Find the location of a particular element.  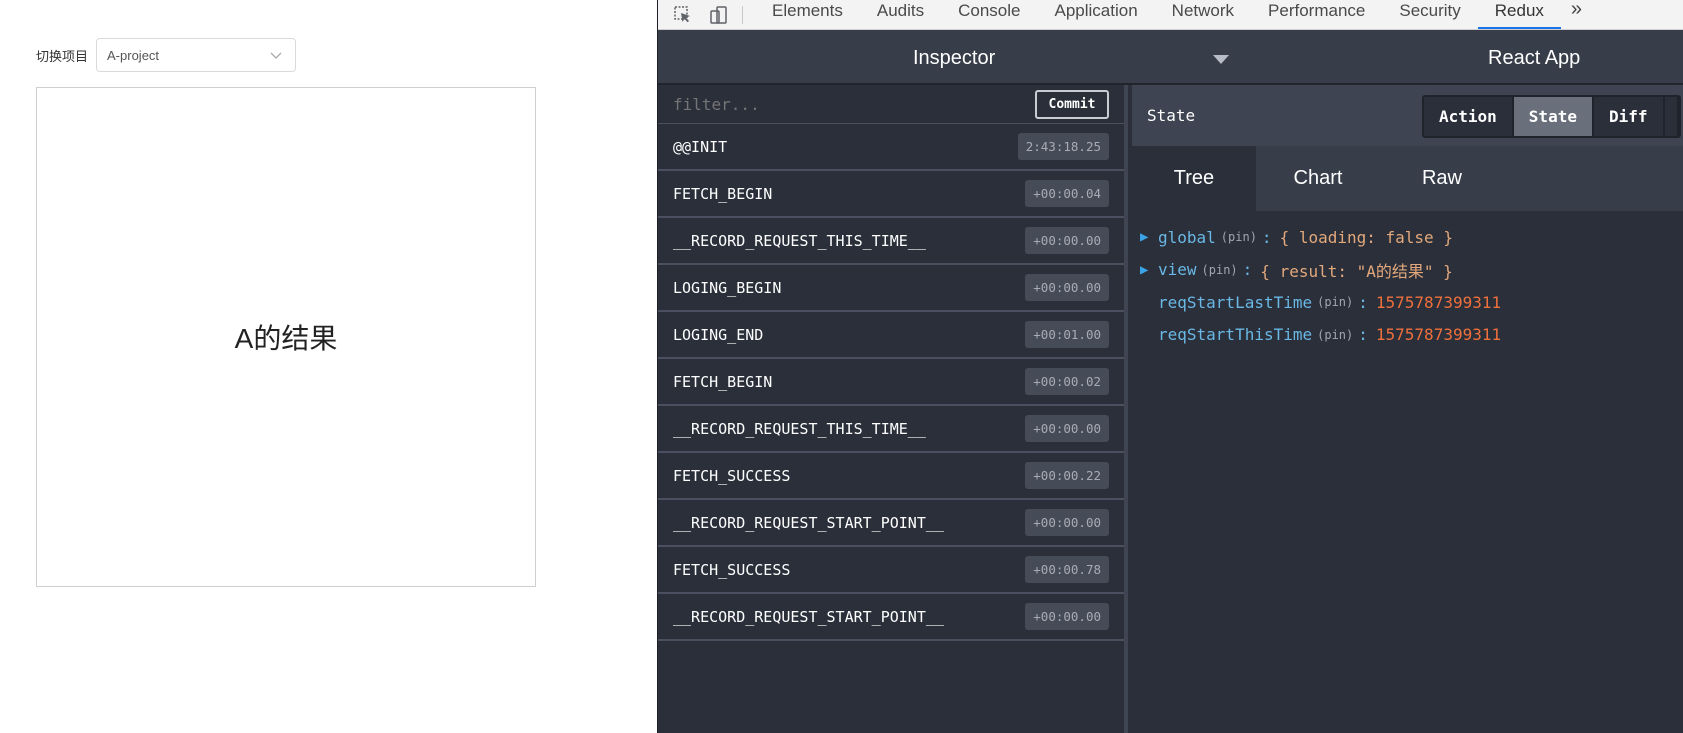

instance-selector: React App is located at coordinates (1534, 58).